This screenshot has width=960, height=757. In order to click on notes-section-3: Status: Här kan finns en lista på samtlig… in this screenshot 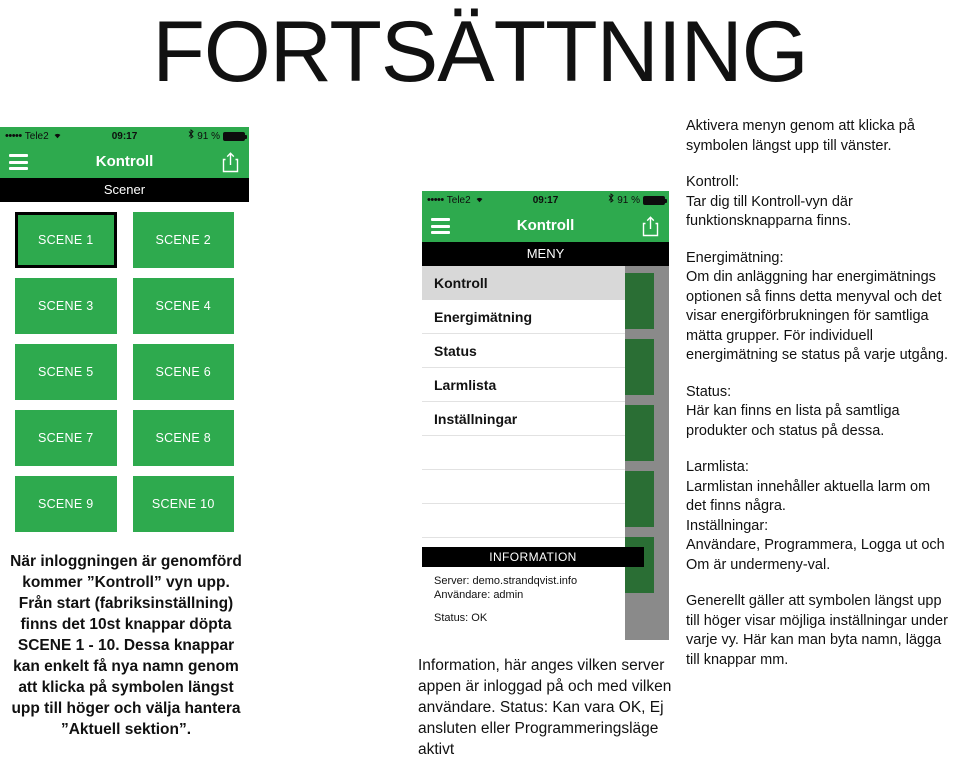, I will do `click(819, 412)`.